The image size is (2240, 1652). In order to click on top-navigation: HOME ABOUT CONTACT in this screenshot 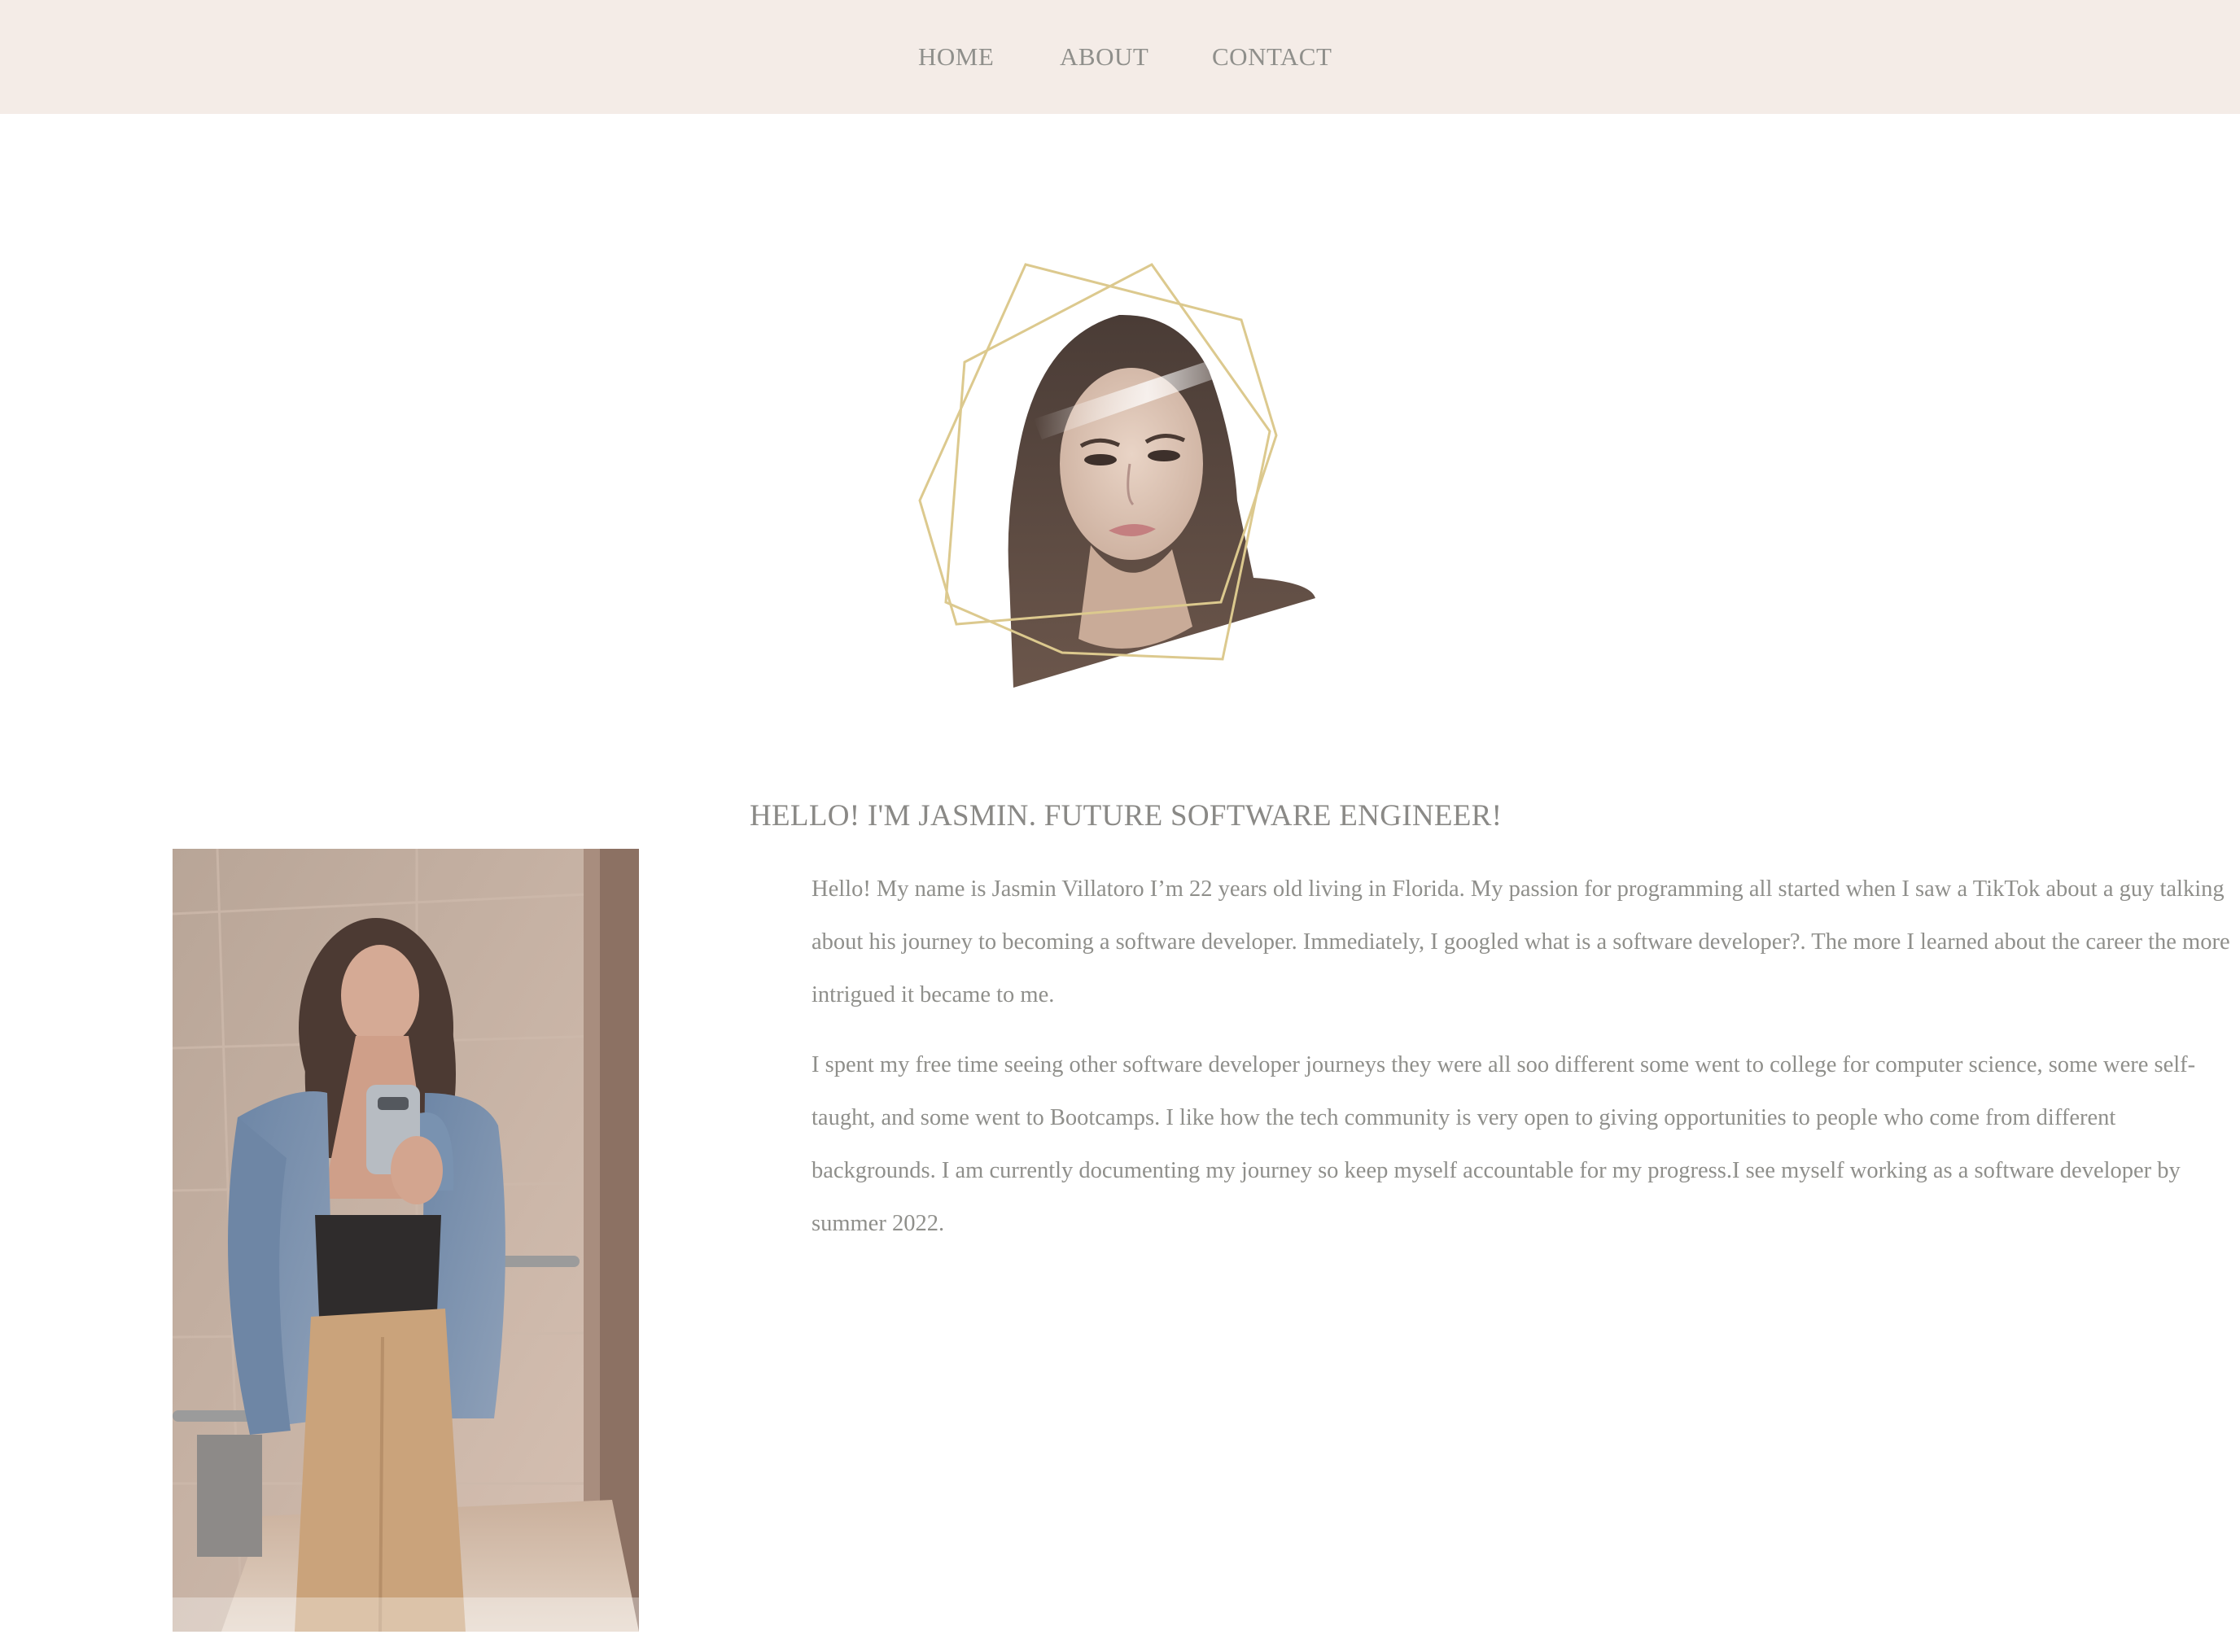, I will do `click(1120, 57)`.